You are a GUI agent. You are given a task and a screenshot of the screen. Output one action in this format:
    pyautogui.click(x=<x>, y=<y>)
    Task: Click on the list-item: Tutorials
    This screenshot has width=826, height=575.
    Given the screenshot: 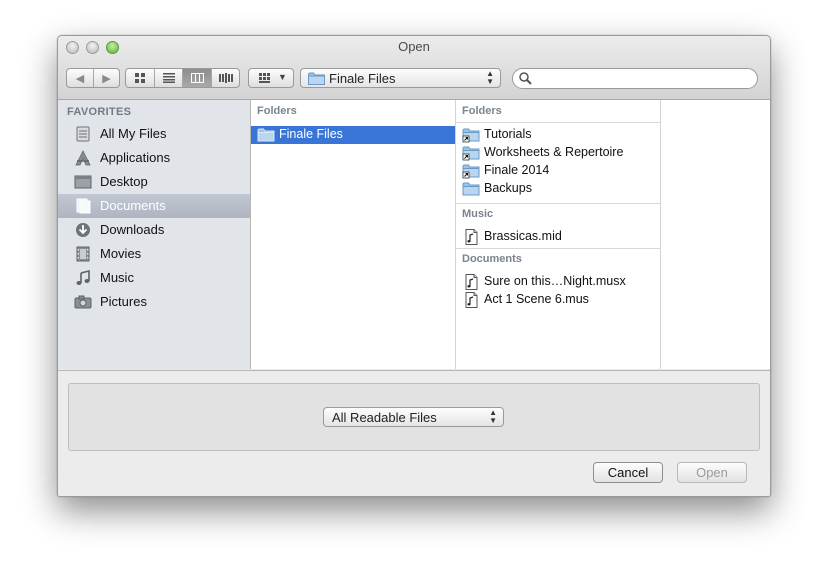 What is the action you would take?
    pyautogui.click(x=558, y=135)
    